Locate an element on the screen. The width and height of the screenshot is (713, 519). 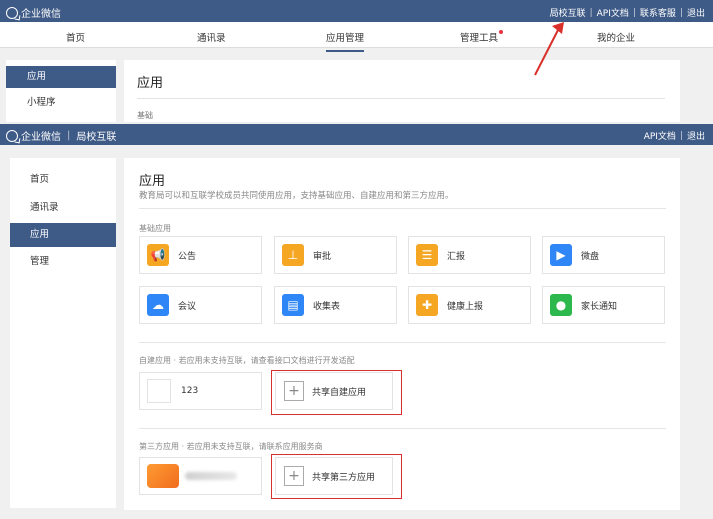
form-icon: ▤ is located at coordinates (293, 305).